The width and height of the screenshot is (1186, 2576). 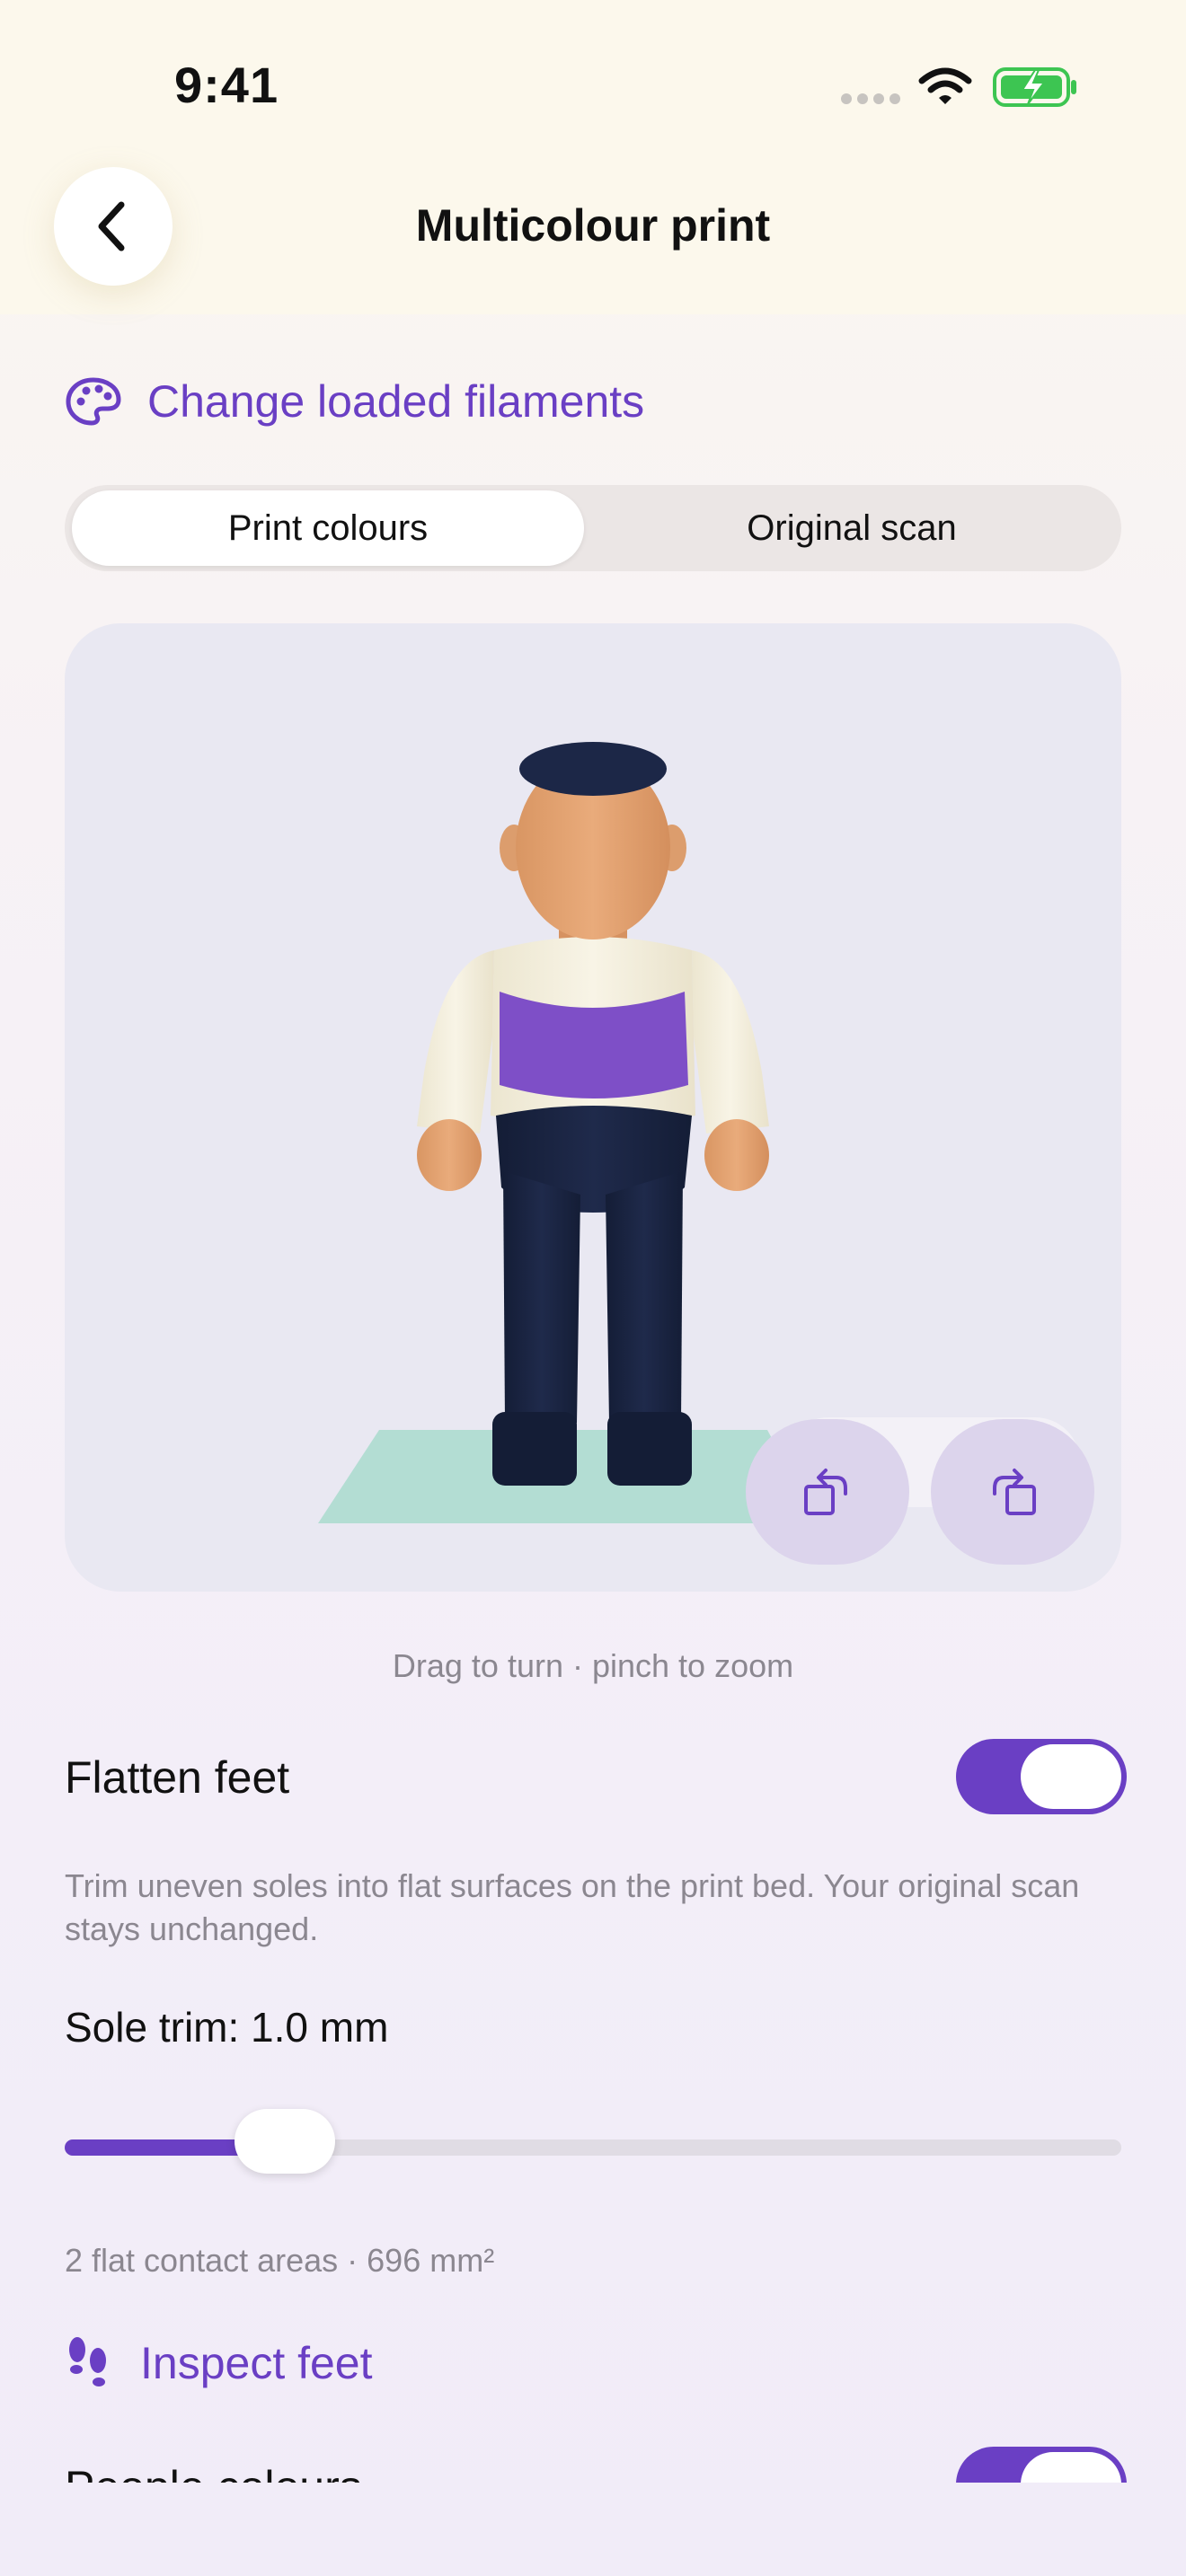 I want to click on battery-charging-icon, so click(x=1034, y=87).